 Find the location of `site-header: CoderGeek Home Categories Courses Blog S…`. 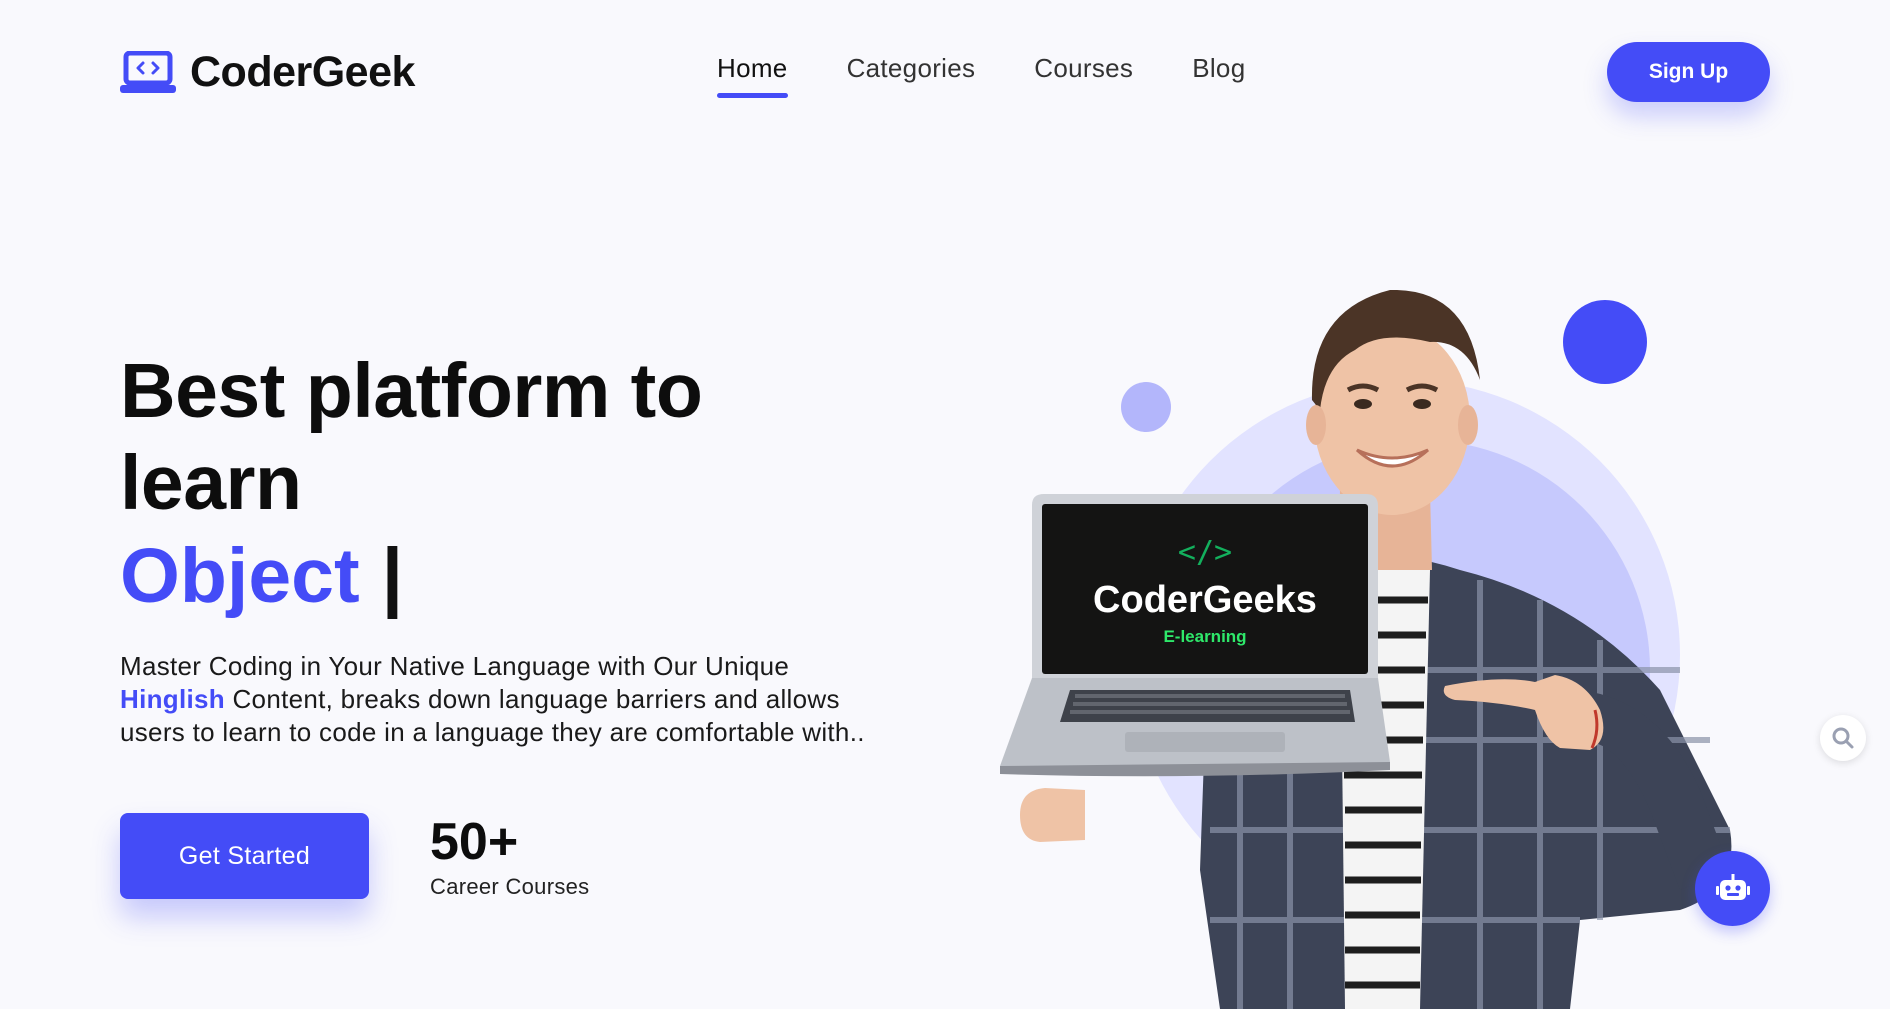

site-header: CoderGeek Home Categories Courses Blog S… is located at coordinates (945, 72).